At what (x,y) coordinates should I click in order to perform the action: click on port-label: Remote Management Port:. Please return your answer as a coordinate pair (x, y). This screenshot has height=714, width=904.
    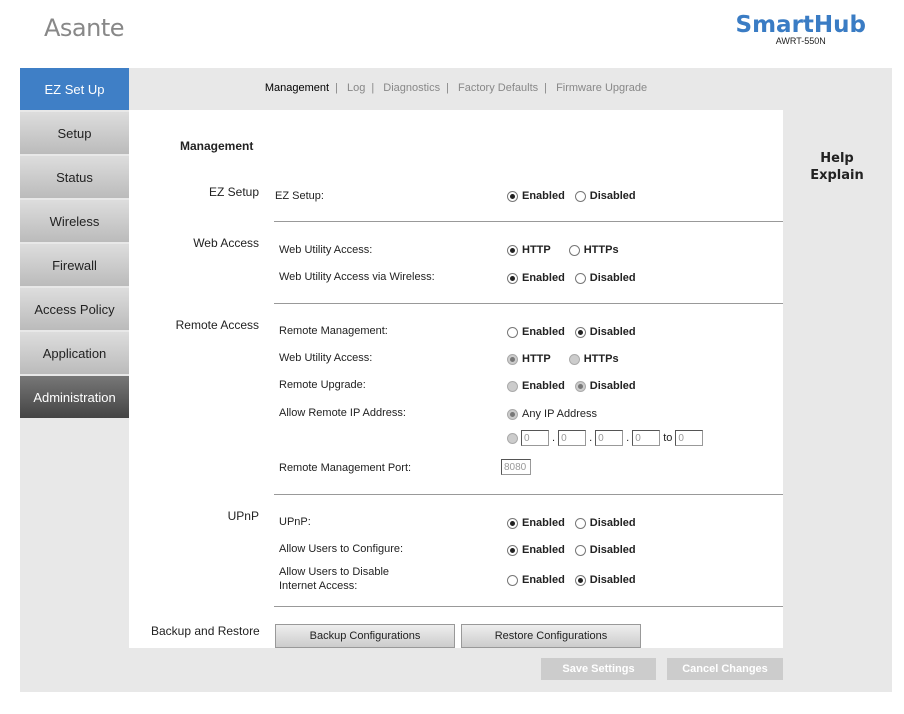
    Looking at the image, I should click on (345, 468).